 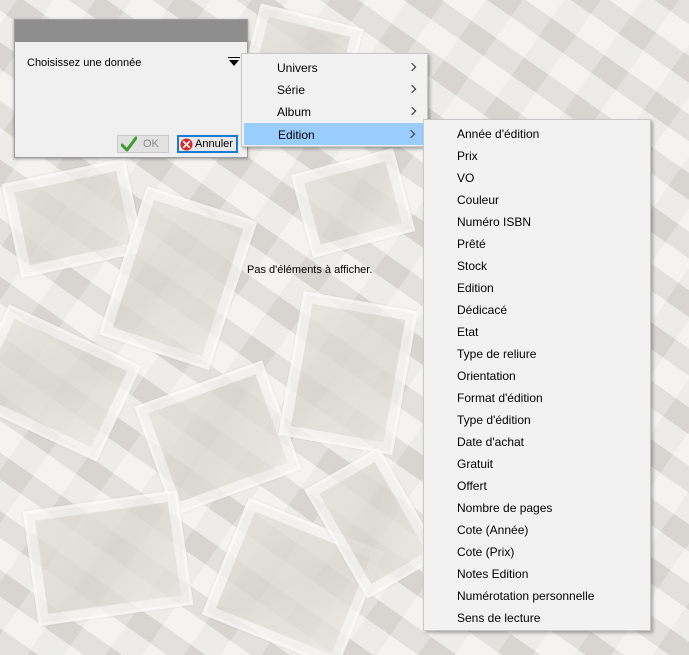 I want to click on menu-item-univers: Univers, so click(x=334, y=68).